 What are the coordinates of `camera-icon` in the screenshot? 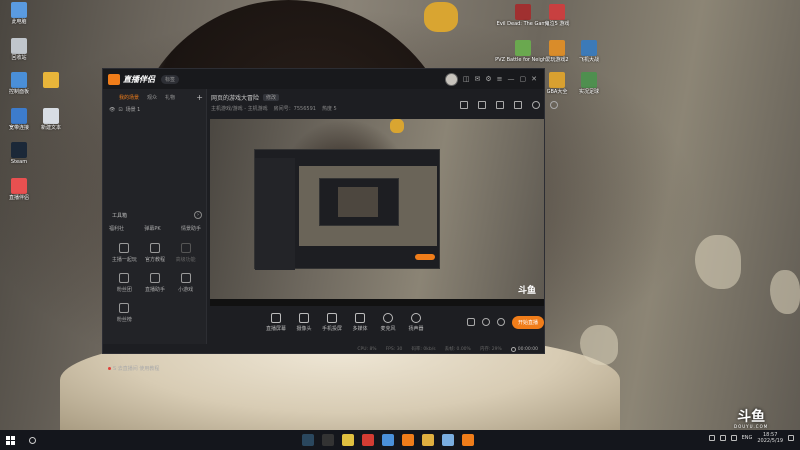 It's located at (304, 317).